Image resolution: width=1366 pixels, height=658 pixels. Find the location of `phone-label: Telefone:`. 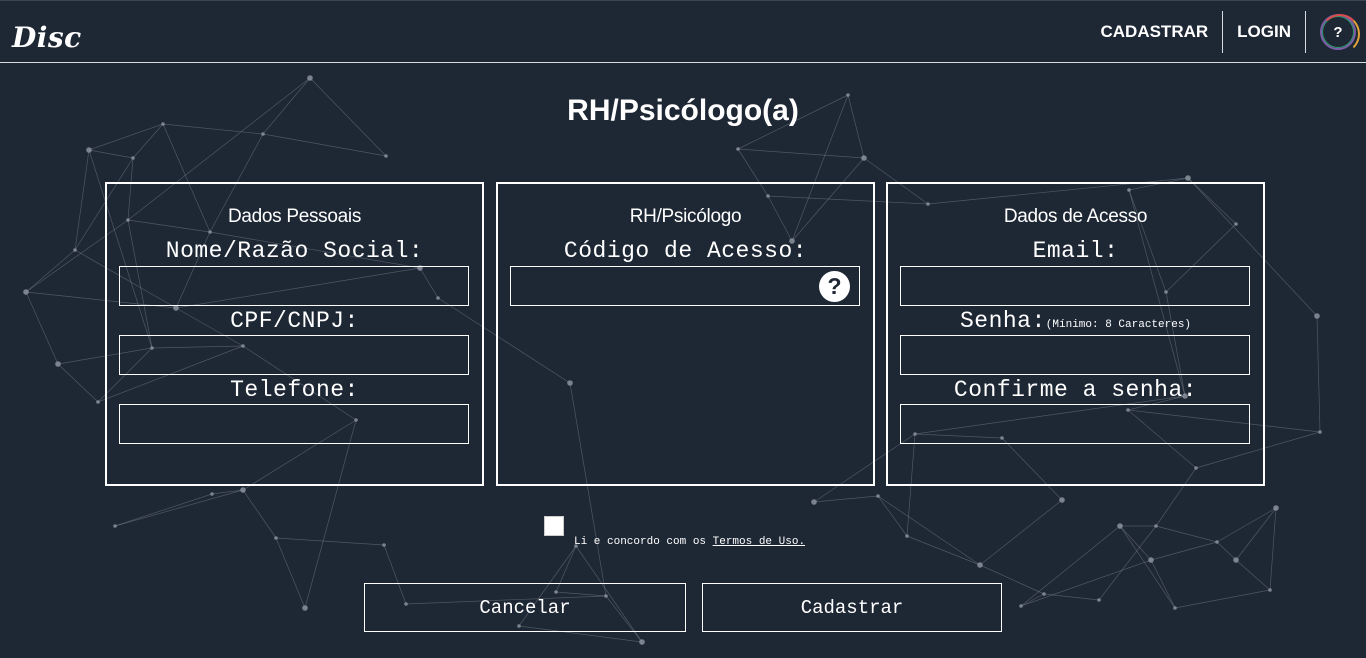

phone-label: Telefone: is located at coordinates (294, 390).